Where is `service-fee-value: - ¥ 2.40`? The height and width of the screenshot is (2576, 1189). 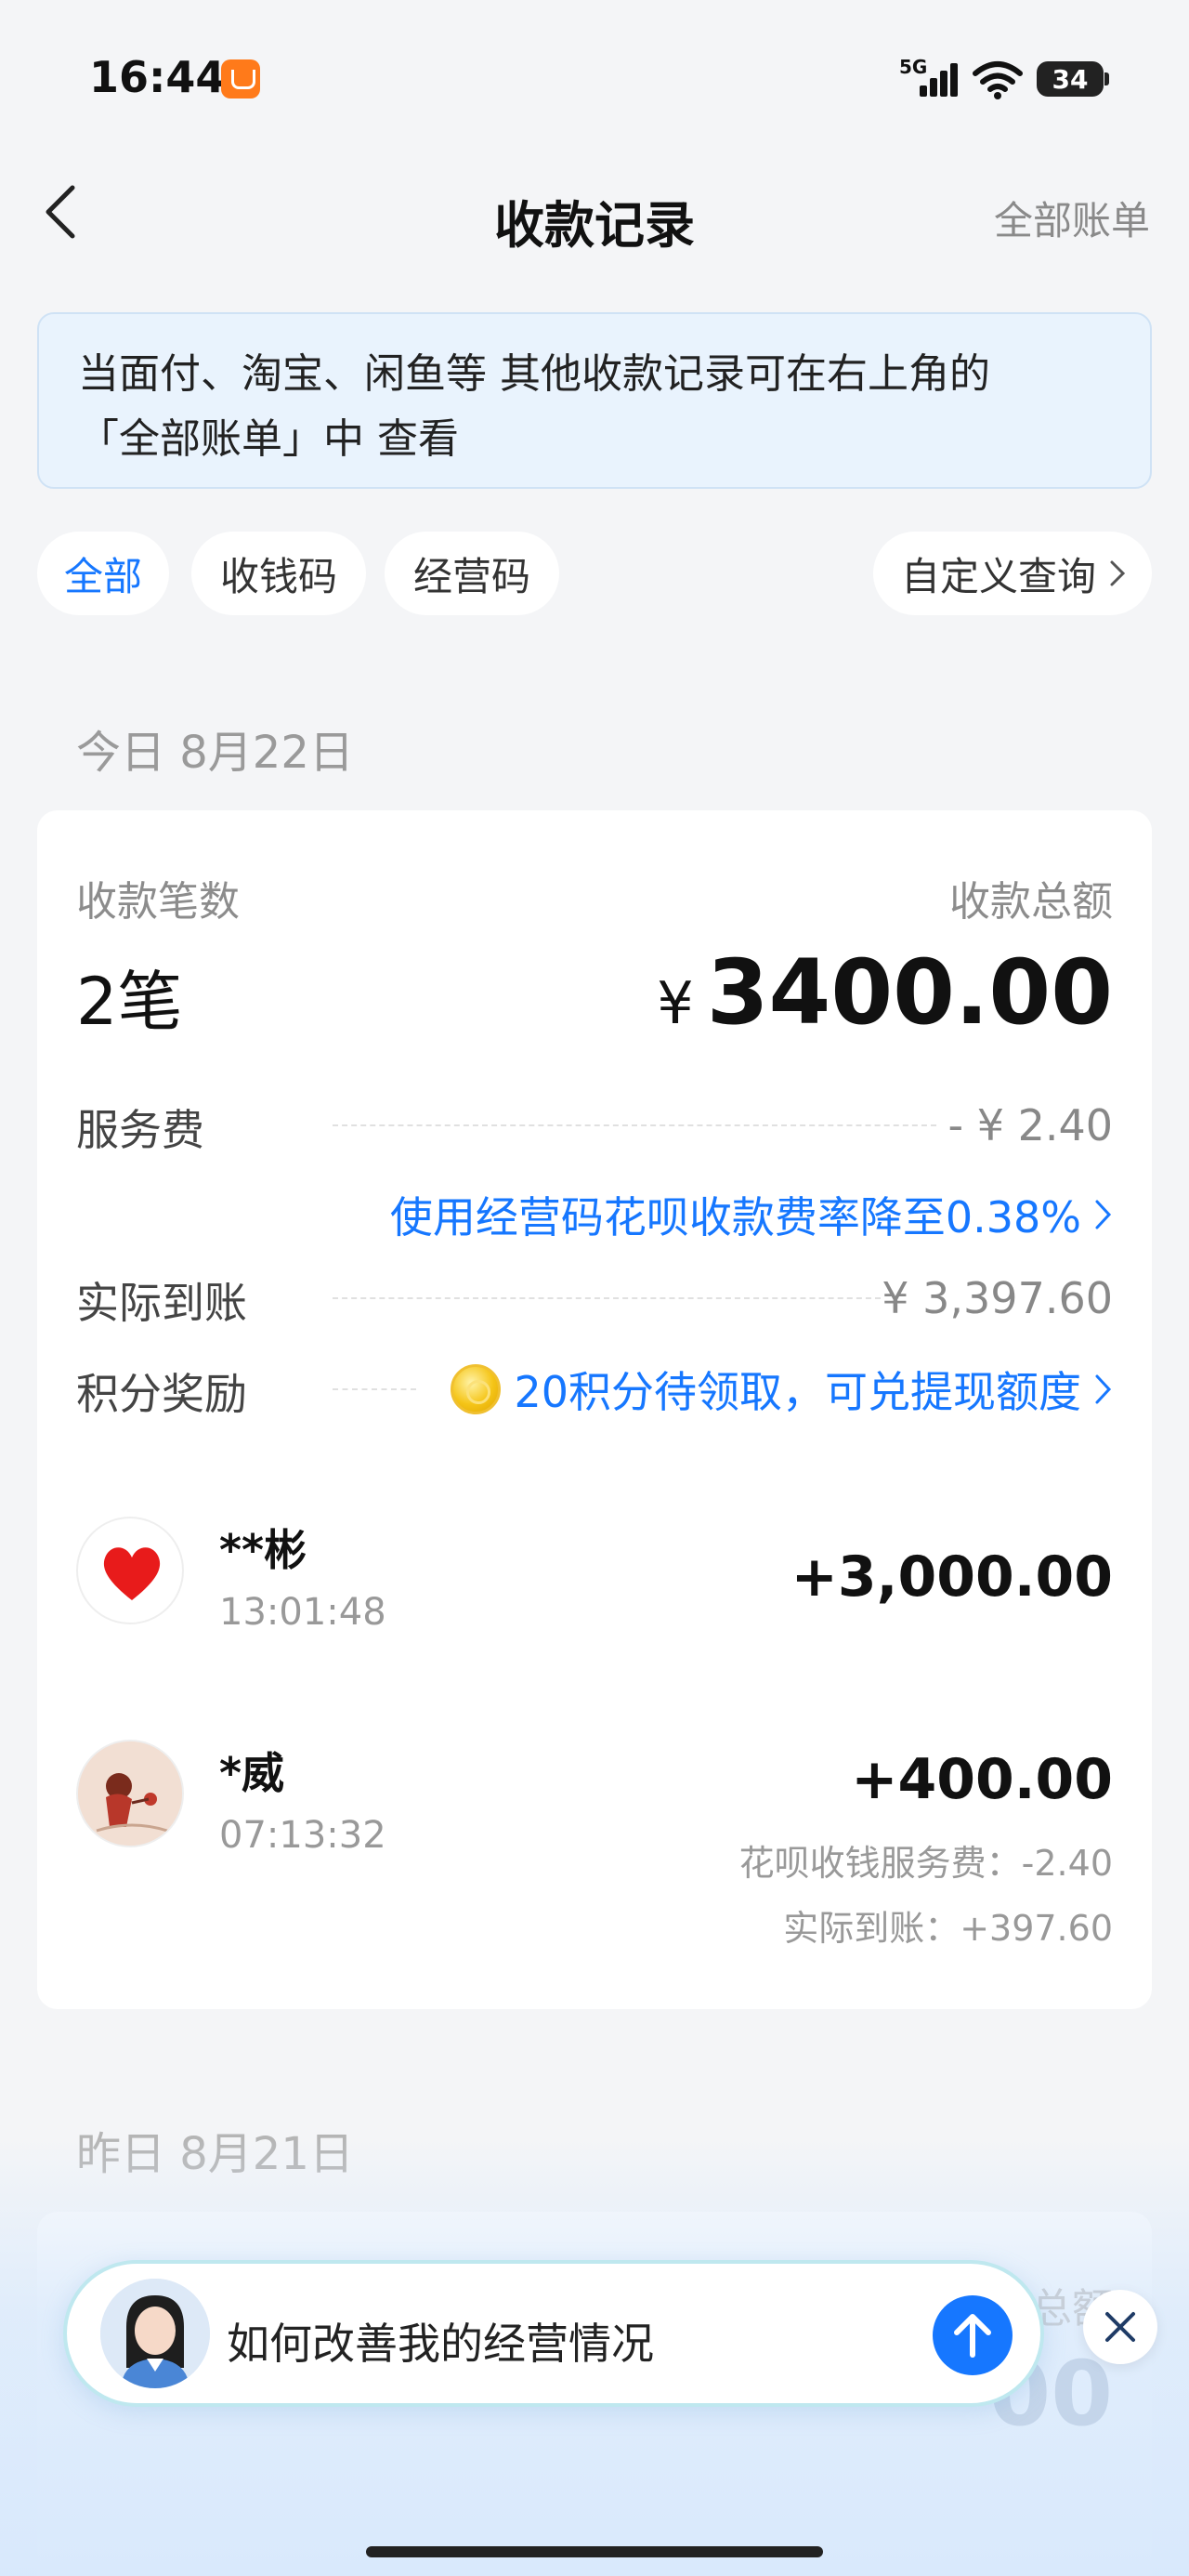 service-fee-value: - ¥ 2.40 is located at coordinates (1030, 1125).